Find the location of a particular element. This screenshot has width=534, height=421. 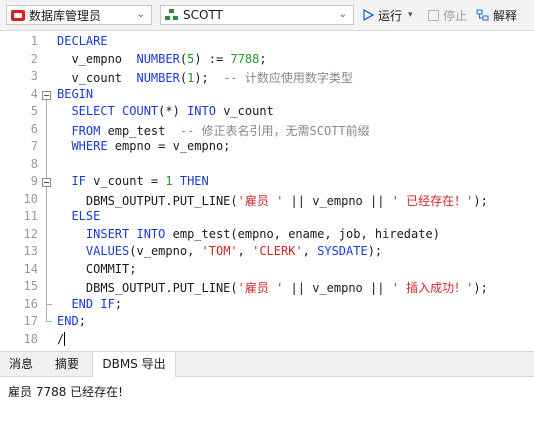

run-label: 运行 is located at coordinates (390, 15).